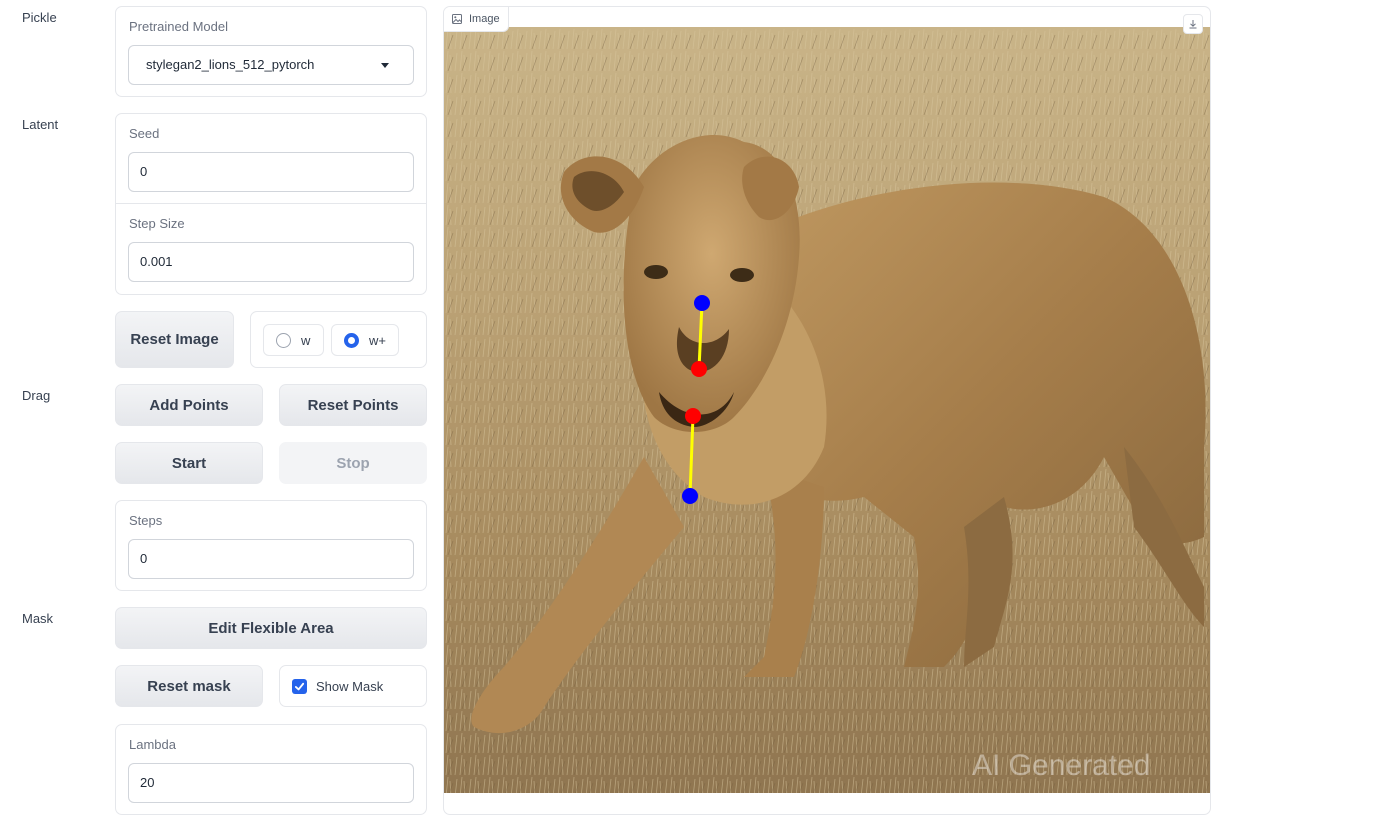 The image size is (1375, 829). Describe the element at coordinates (189, 405) in the screenshot. I see `add-points-button: Add Points` at that location.